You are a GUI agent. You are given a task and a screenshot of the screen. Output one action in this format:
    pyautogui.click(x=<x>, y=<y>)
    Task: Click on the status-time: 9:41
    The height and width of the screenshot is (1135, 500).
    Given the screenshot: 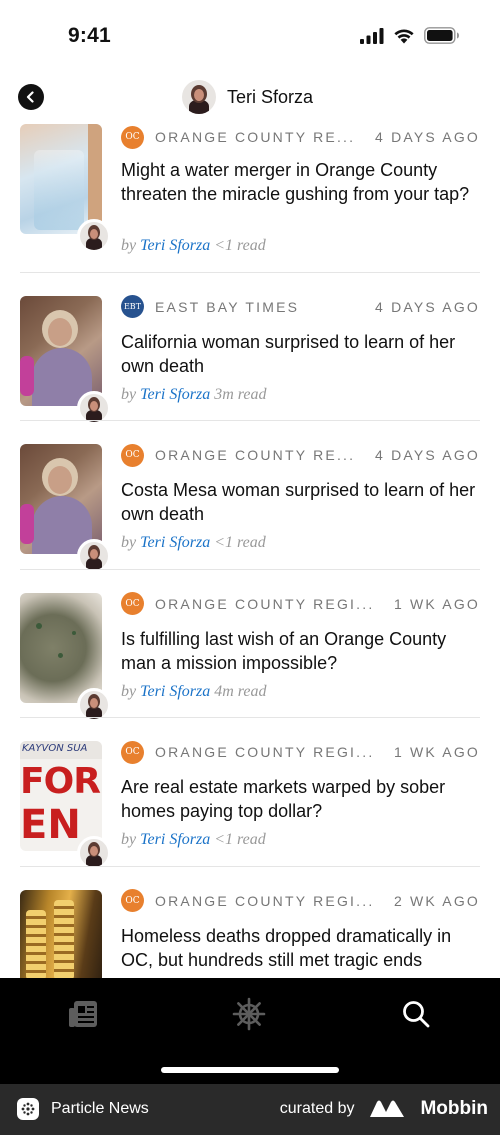 What is the action you would take?
    pyautogui.click(x=89, y=35)
    